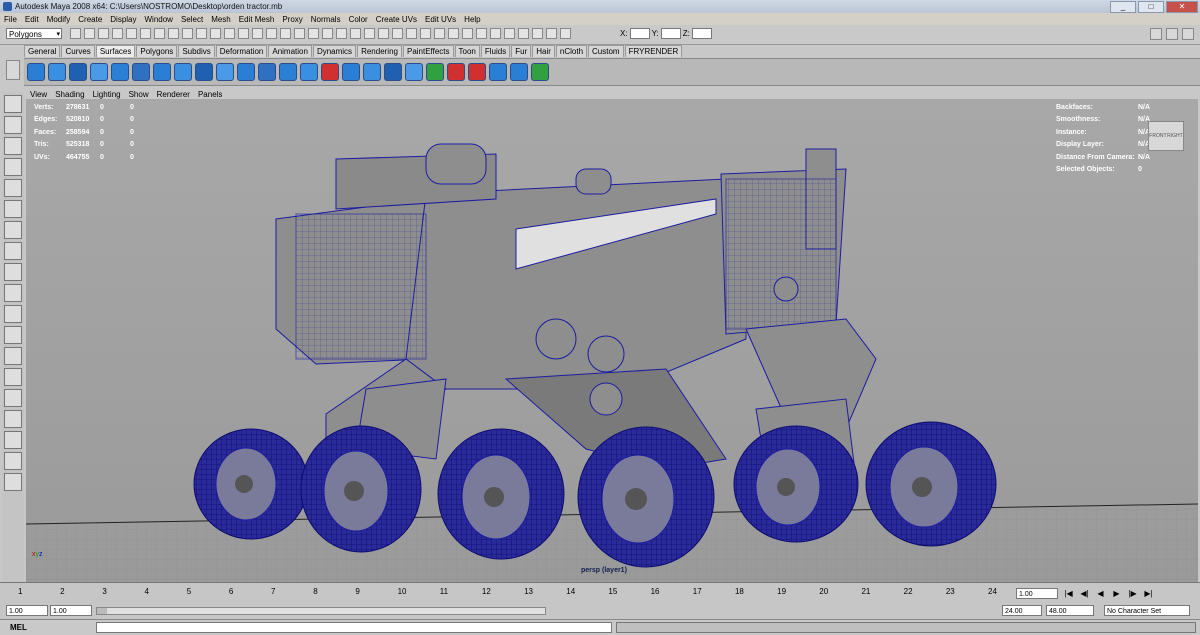 The image size is (1200, 635). I want to click on channel-box-icon, so click(1188, 34).